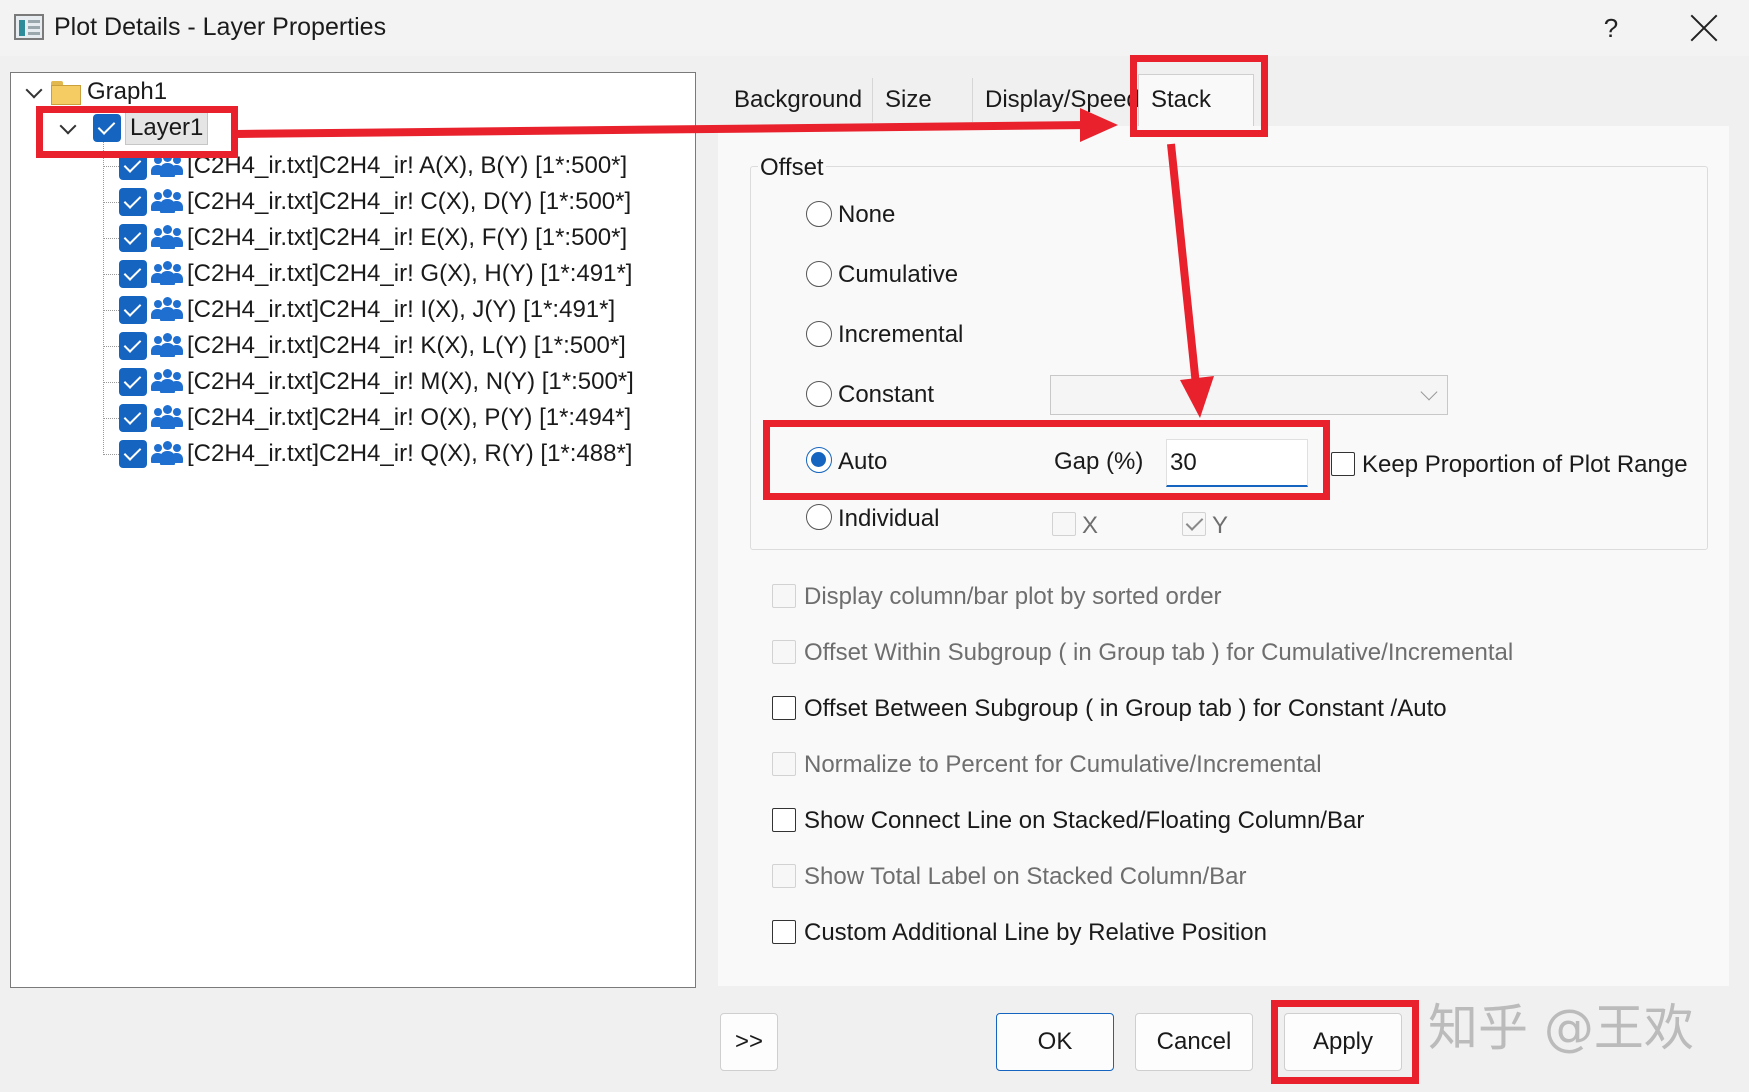  I want to click on arrow-to-auto-gap, so click(1190, 280).